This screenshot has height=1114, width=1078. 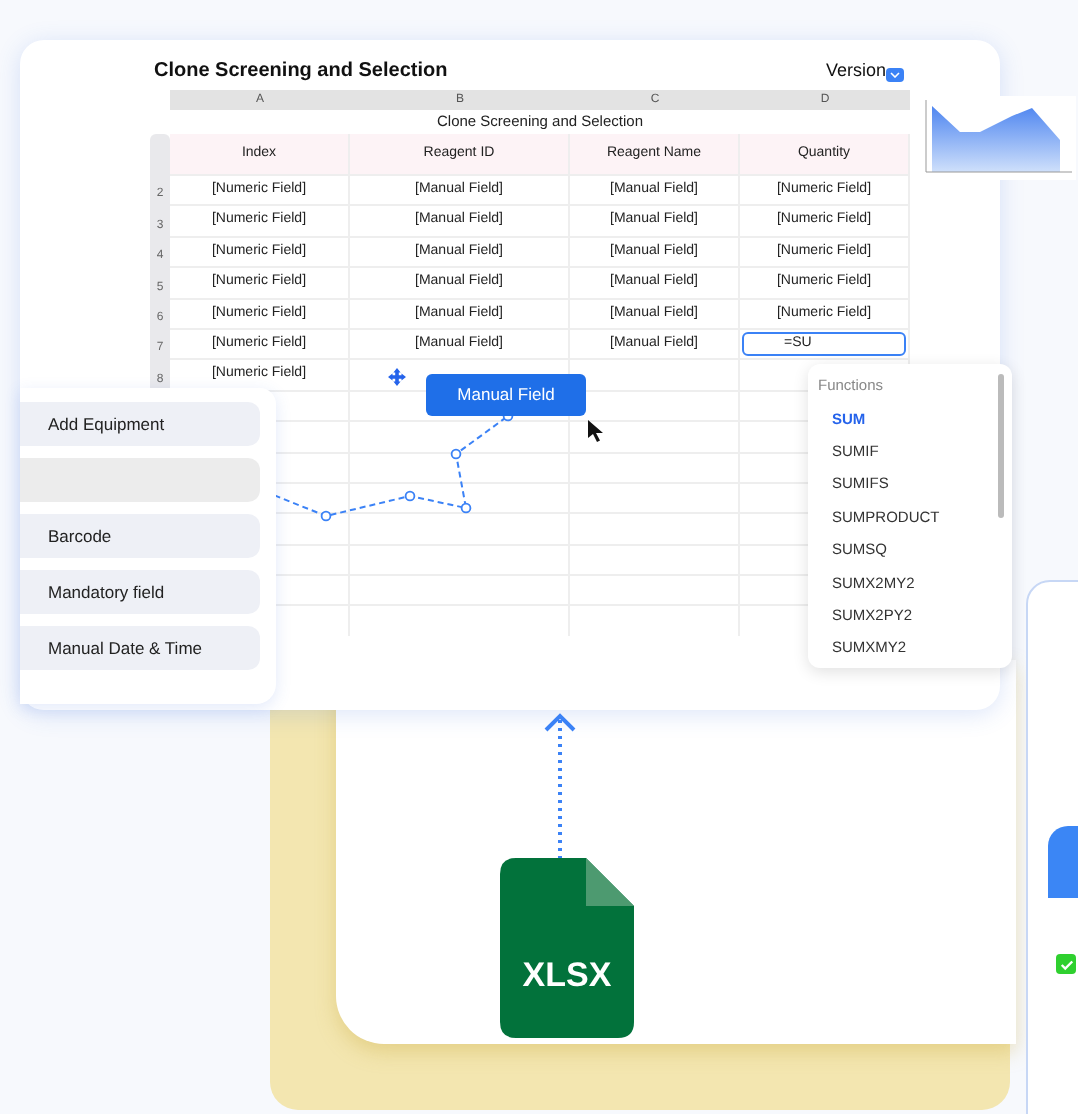 I want to click on checkbox, so click(x=1066, y=964).